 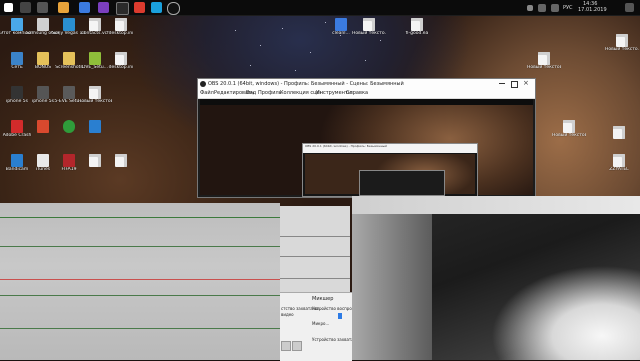 What do you see at coordinates (69, 126) in the screenshot?
I see `chrome-icon` at bounding box center [69, 126].